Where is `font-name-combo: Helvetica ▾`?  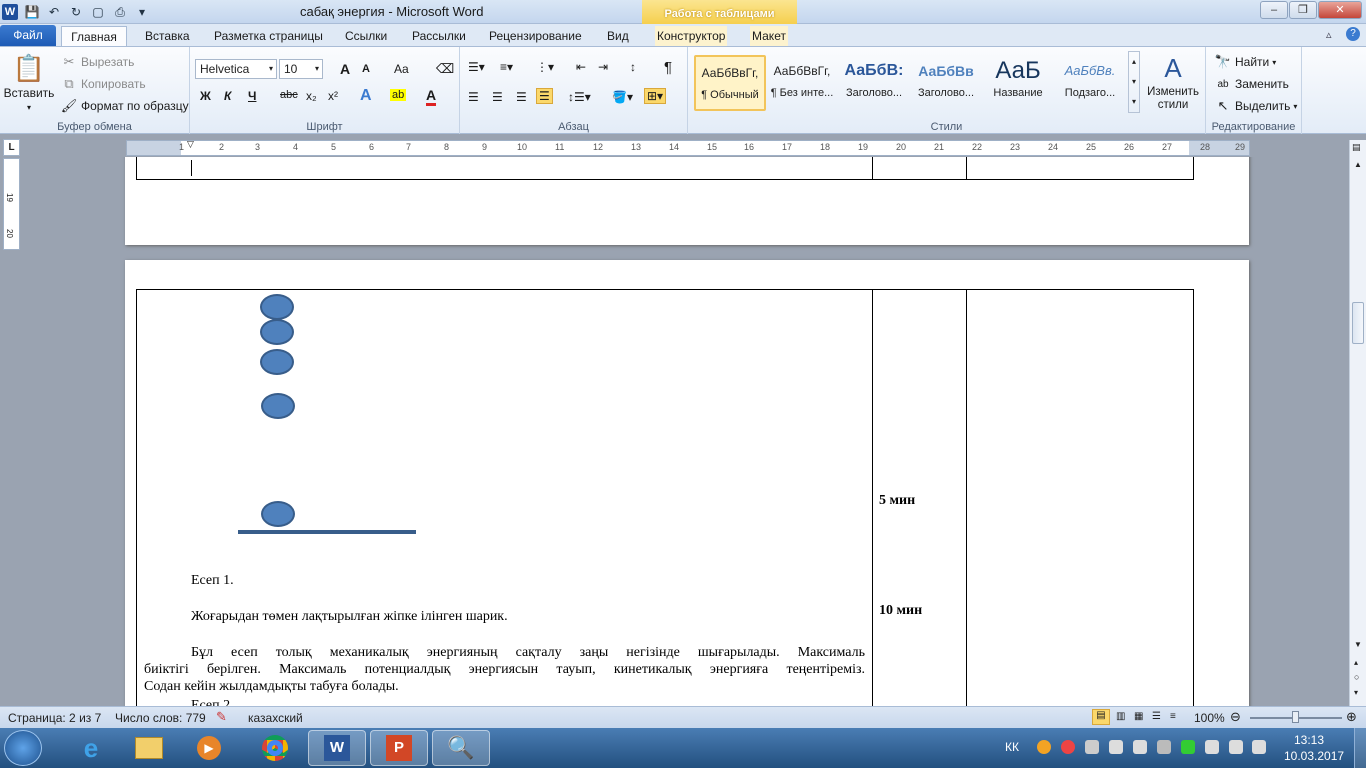
font-name-combo: Helvetica ▾ is located at coordinates (236, 69).